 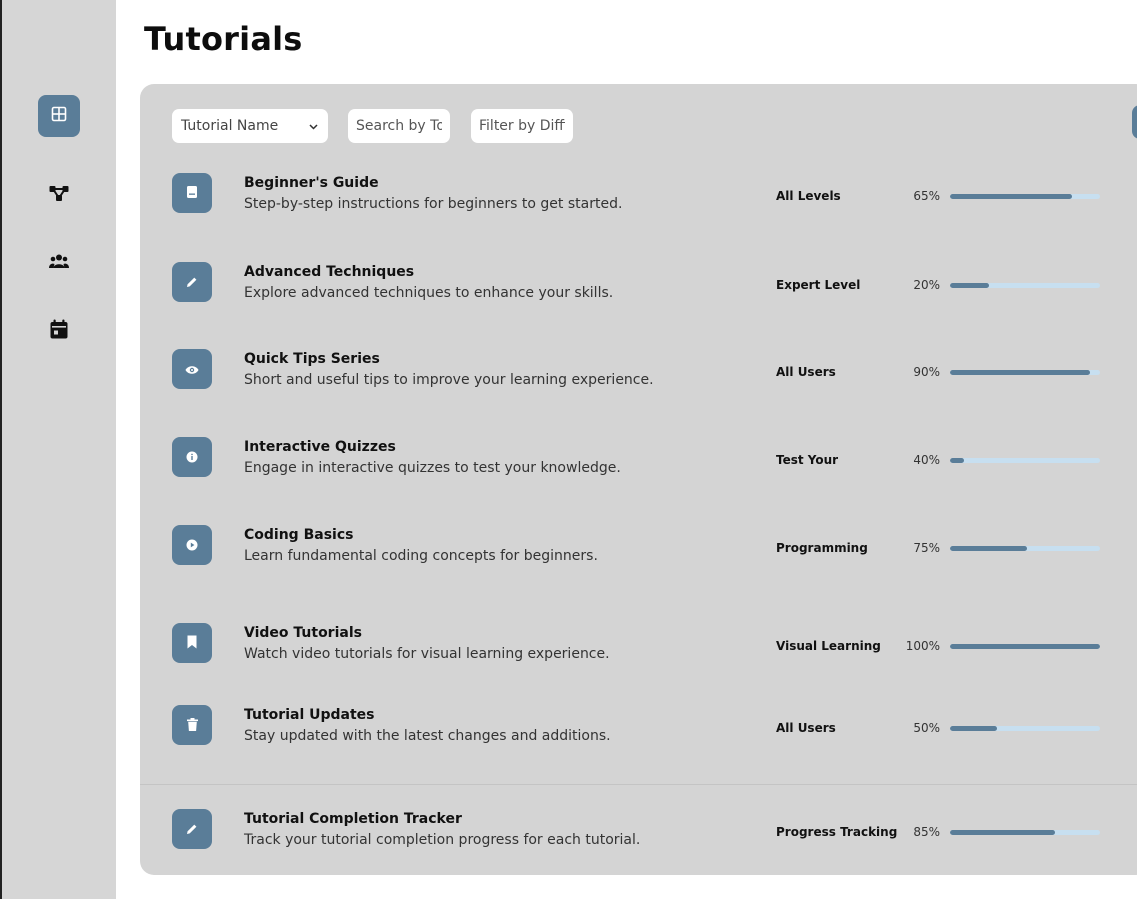 What do you see at coordinates (320, 447) in the screenshot?
I see `tutorial-title: Interactive Quizzes` at bounding box center [320, 447].